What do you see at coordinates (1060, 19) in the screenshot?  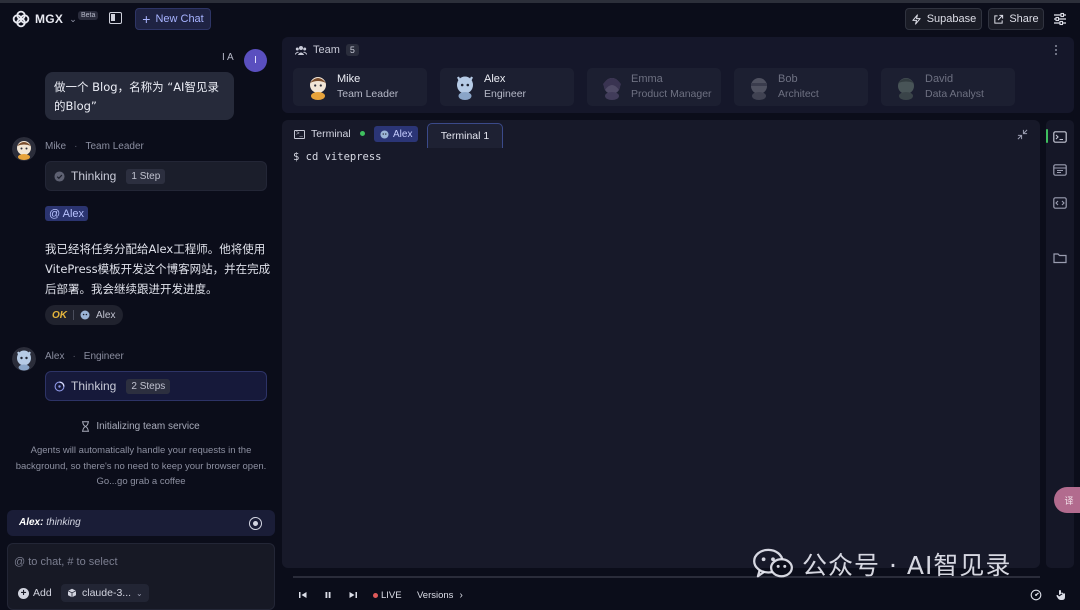 I see `sliders-icon` at bounding box center [1060, 19].